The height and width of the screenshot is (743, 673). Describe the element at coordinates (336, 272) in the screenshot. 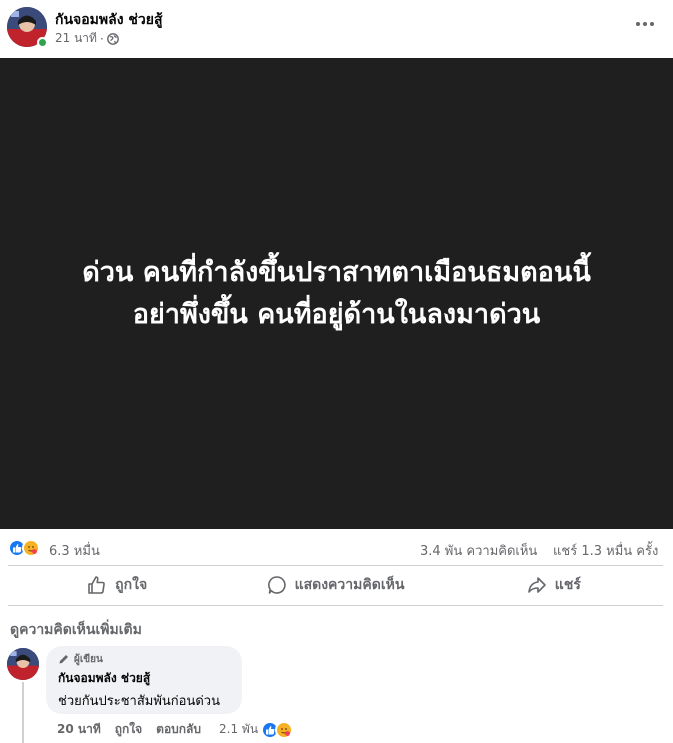

I see `media-text-line-1: ด่วน คนที่กำลังขึ้นปราสาทตาเมือนธมตอนนี้` at that location.